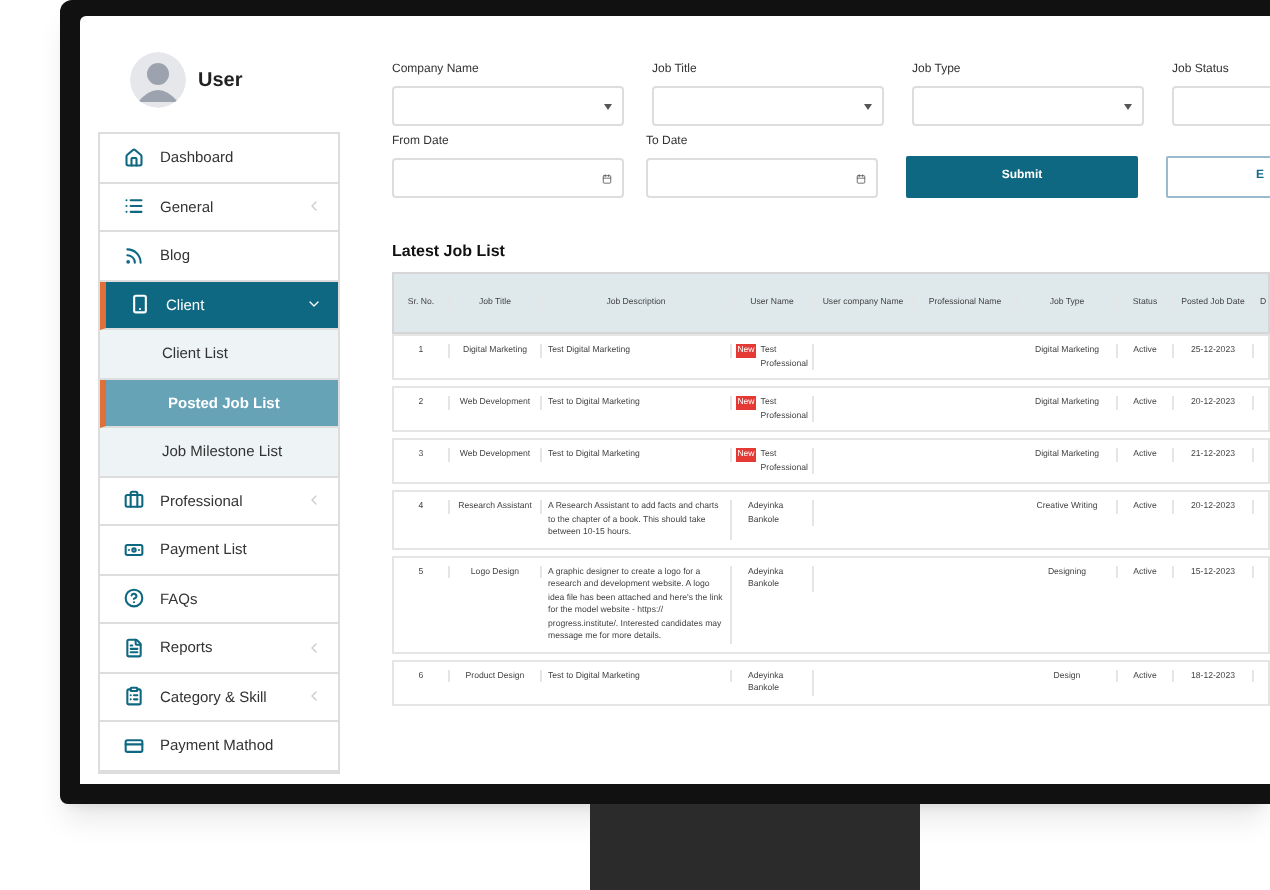 The image size is (1270, 890). I want to click on list-icon, so click(134, 206).